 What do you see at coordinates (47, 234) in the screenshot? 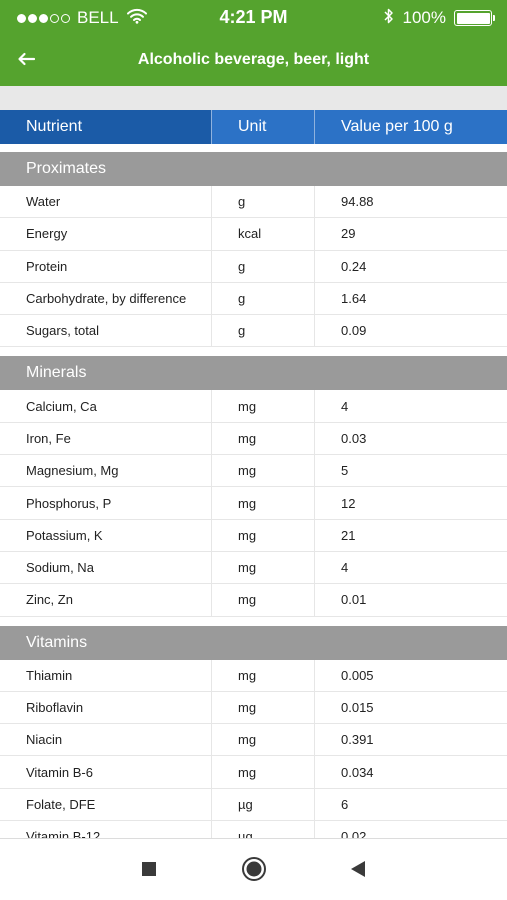
I see `nutrient-name: Energy` at bounding box center [47, 234].